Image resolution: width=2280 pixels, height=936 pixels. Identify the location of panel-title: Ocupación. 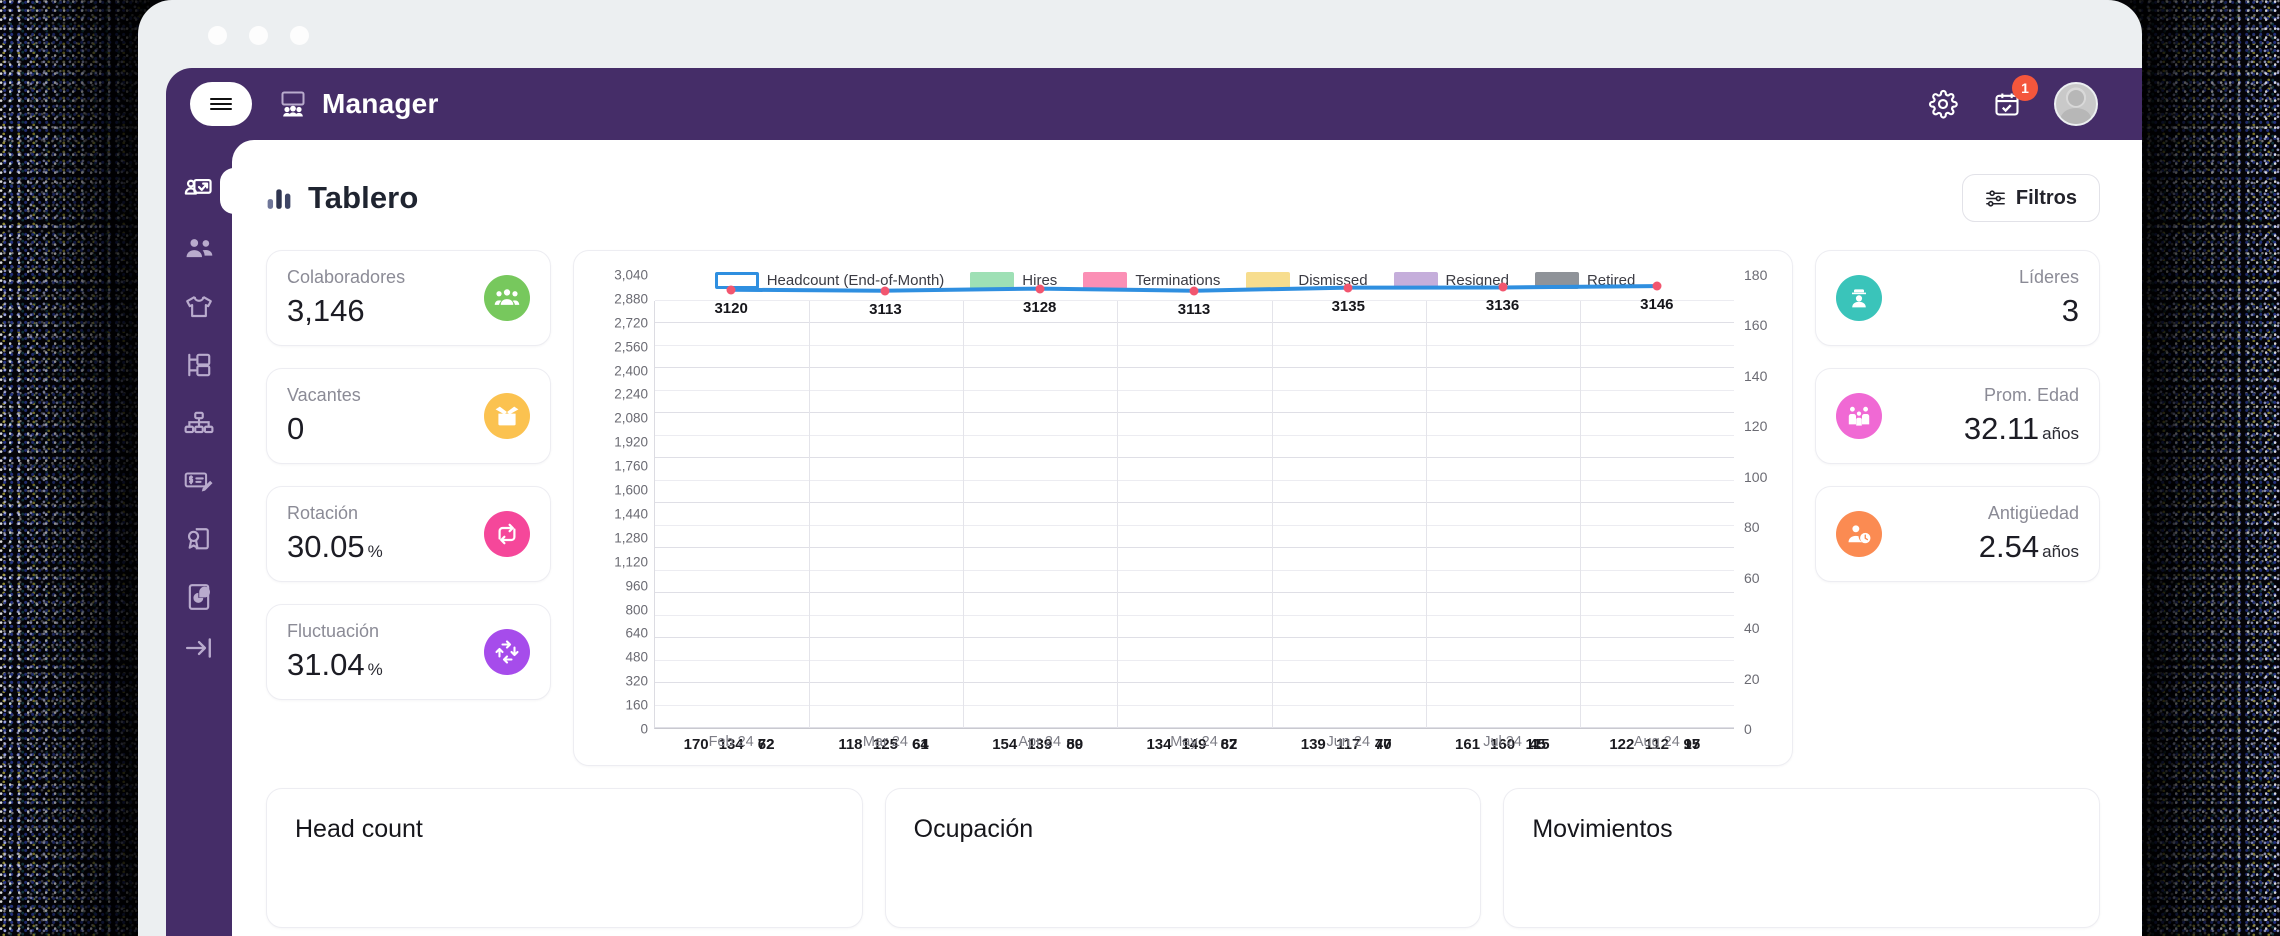
(973, 829).